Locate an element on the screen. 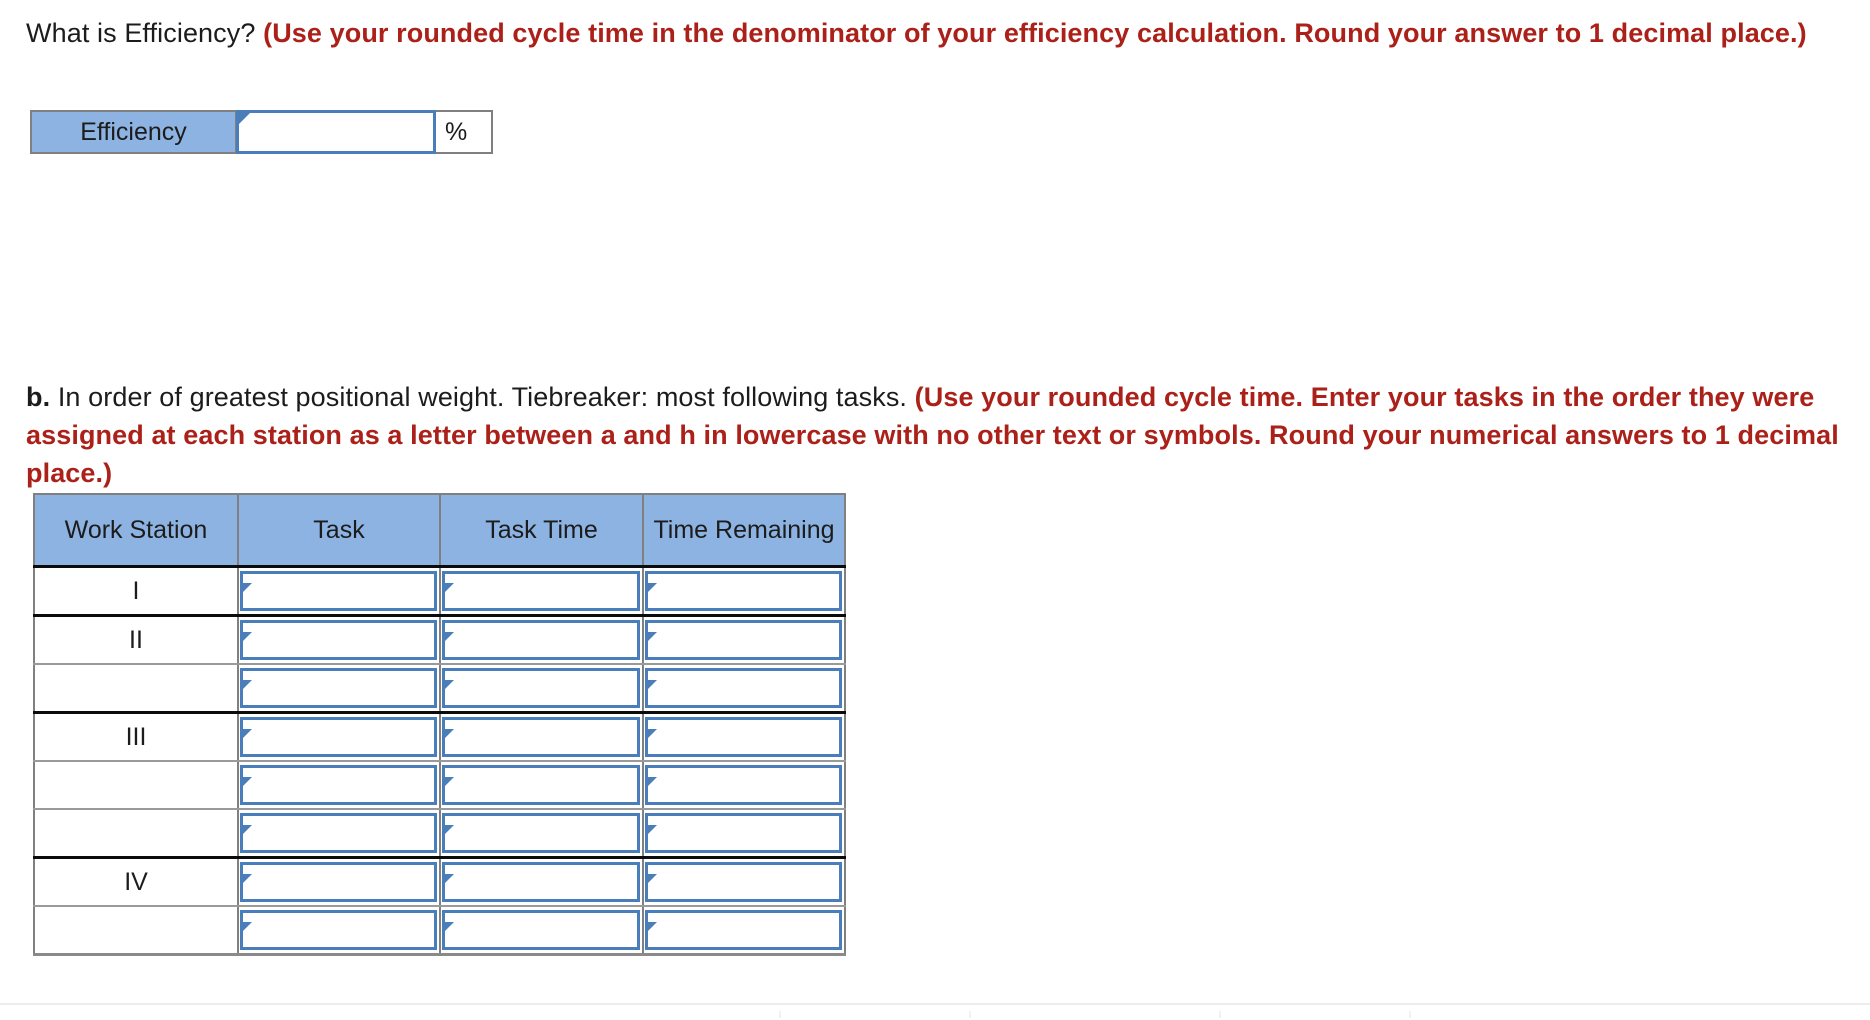 This screenshot has width=1870, height=1020. work-station-cell: IV is located at coordinates (136, 881).